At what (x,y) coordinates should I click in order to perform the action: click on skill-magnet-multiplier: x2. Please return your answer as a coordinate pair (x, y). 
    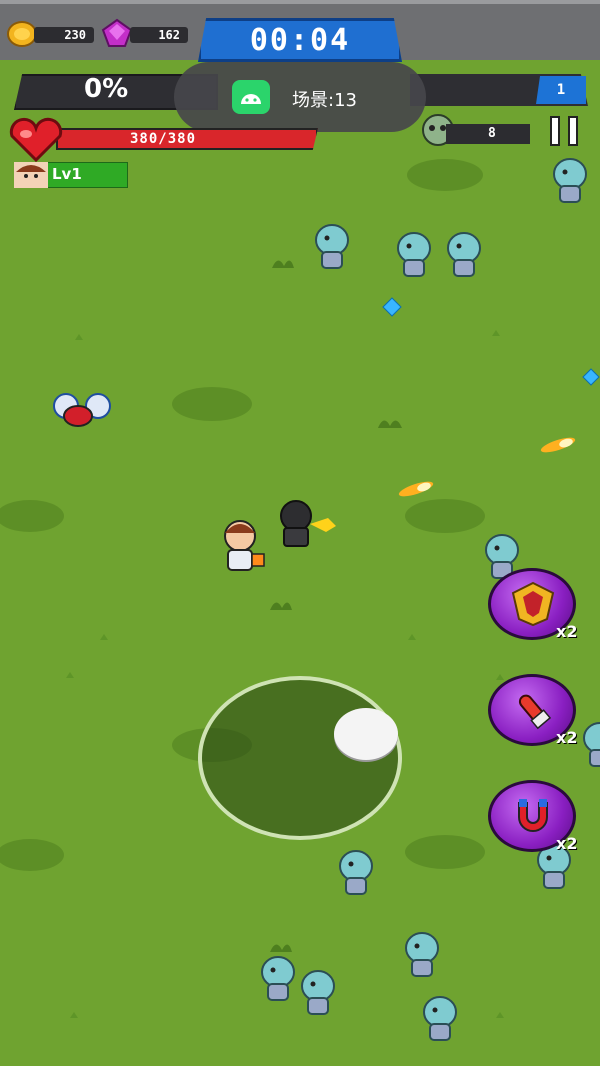
    Looking at the image, I should click on (567, 843).